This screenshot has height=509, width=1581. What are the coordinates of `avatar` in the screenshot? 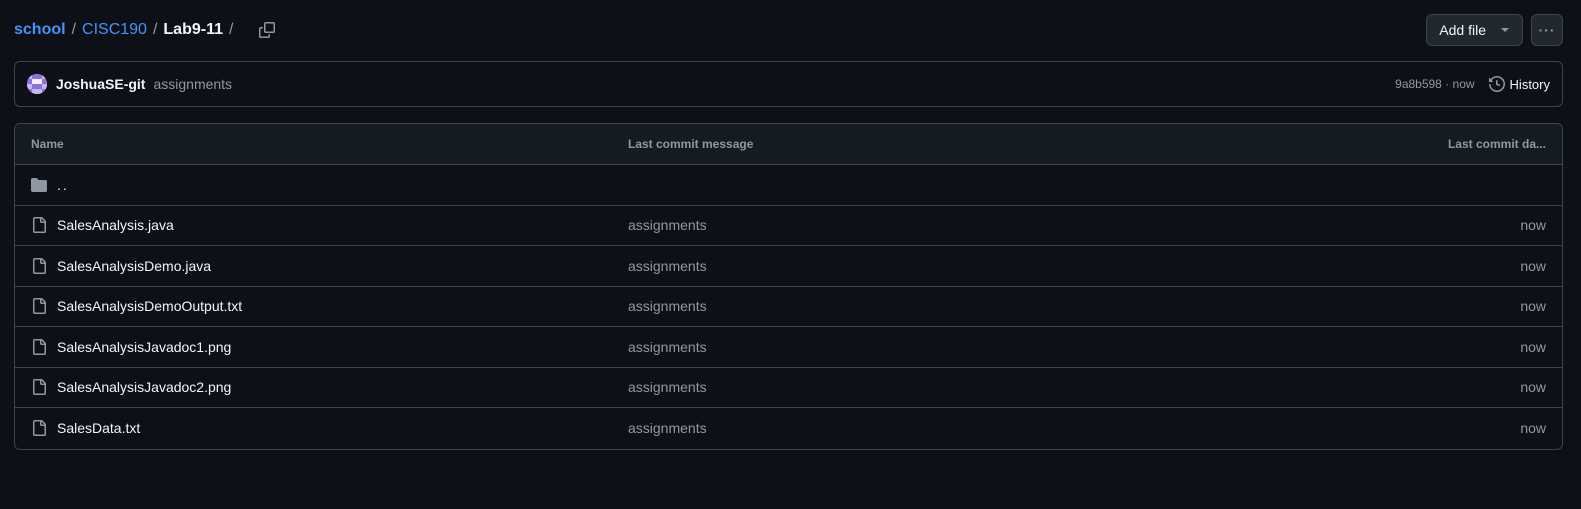 It's located at (37, 84).